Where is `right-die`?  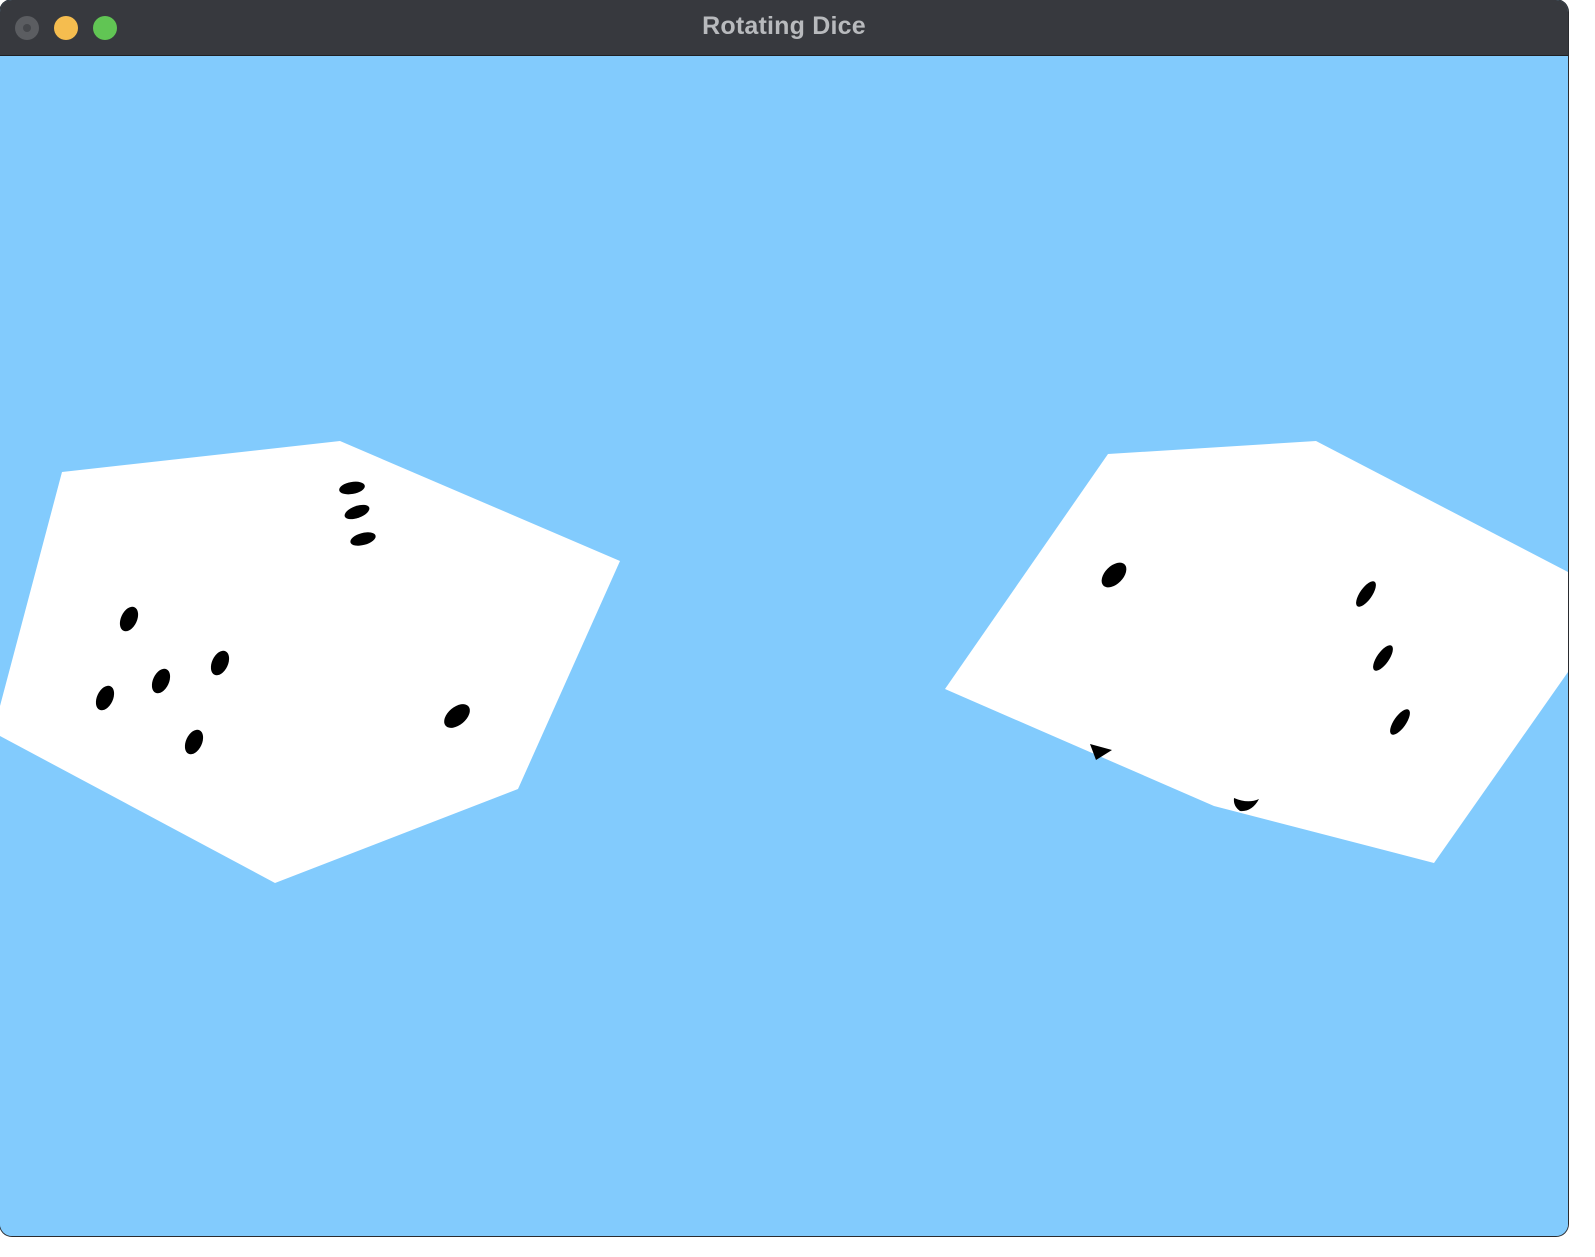
right-die is located at coordinates (1256, 652).